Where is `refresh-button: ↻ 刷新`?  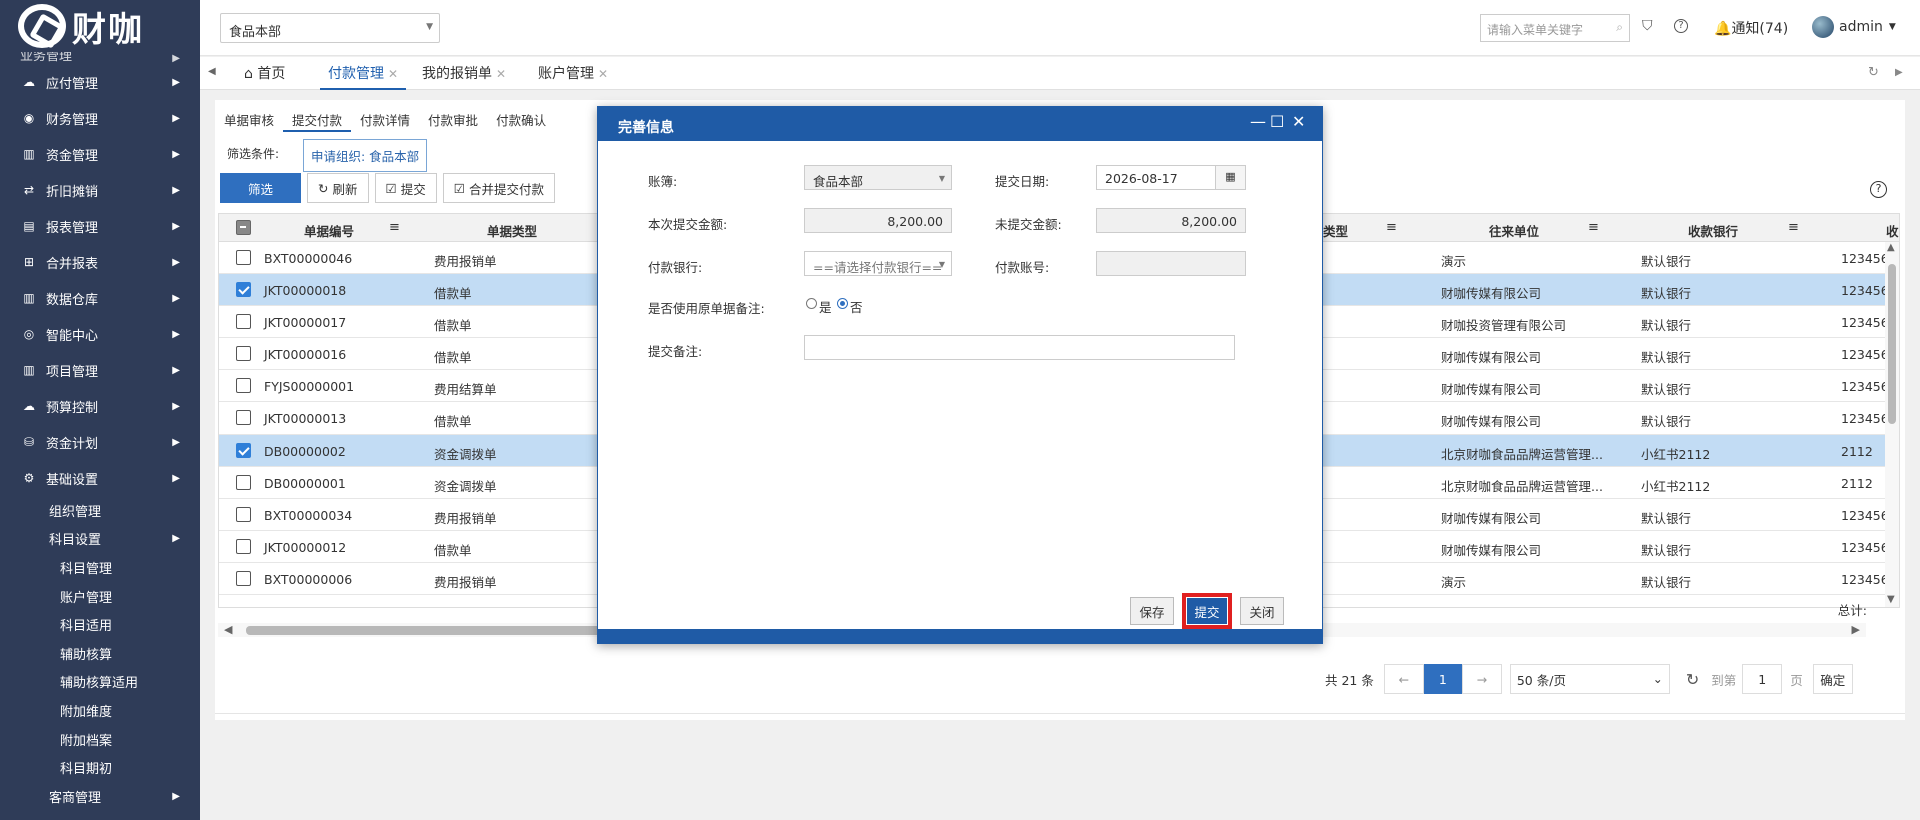 refresh-button: ↻ 刷新 is located at coordinates (338, 188).